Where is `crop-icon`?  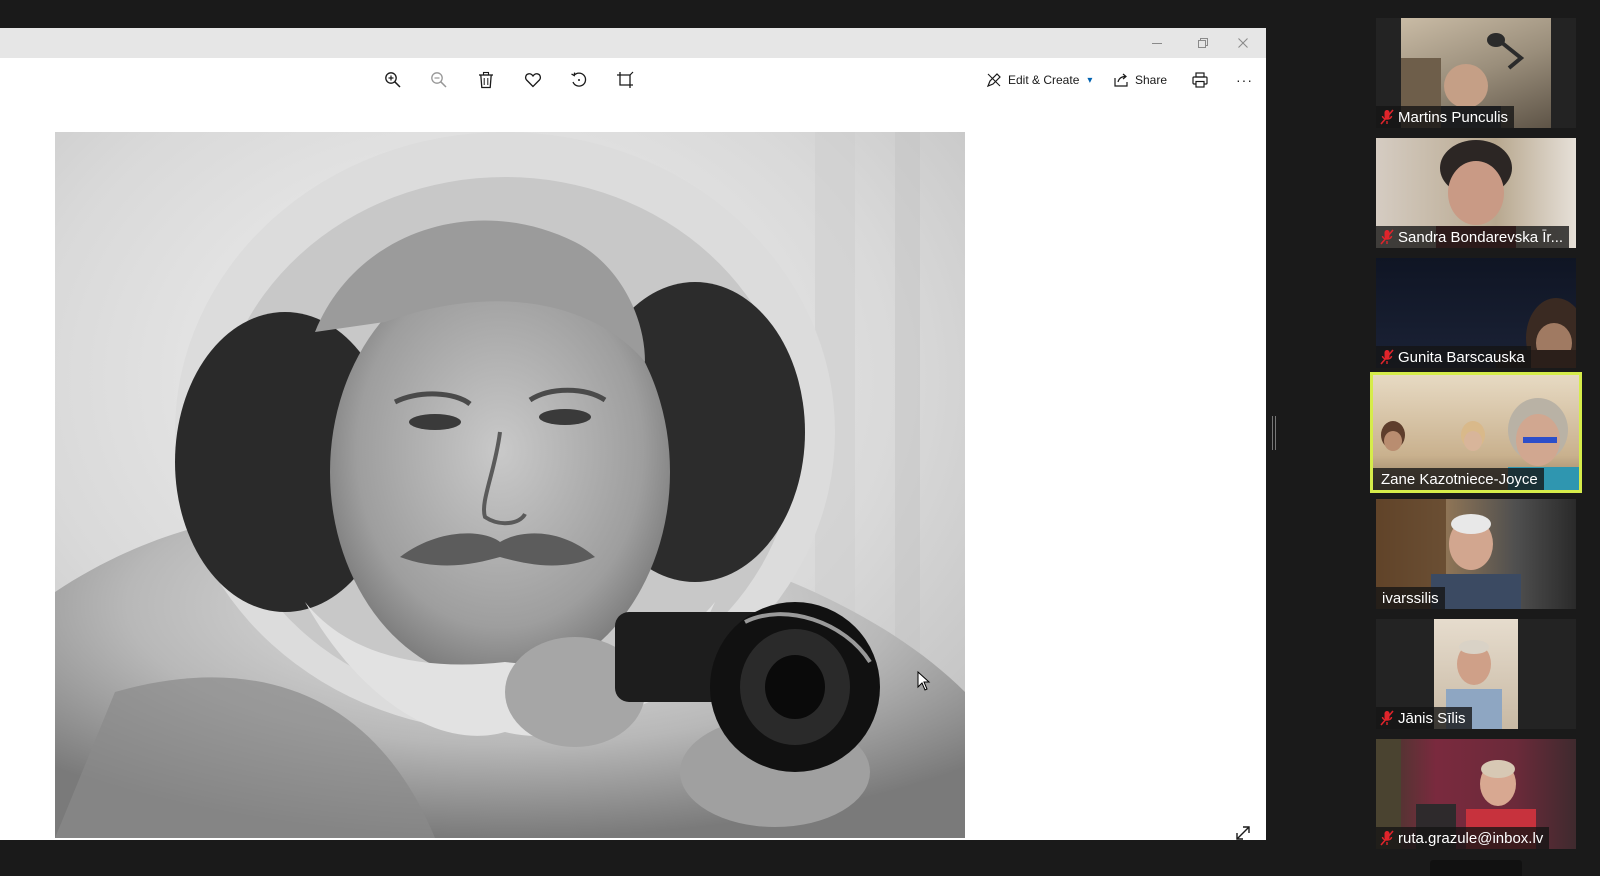
crop-icon is located at coordinates (625, 79).